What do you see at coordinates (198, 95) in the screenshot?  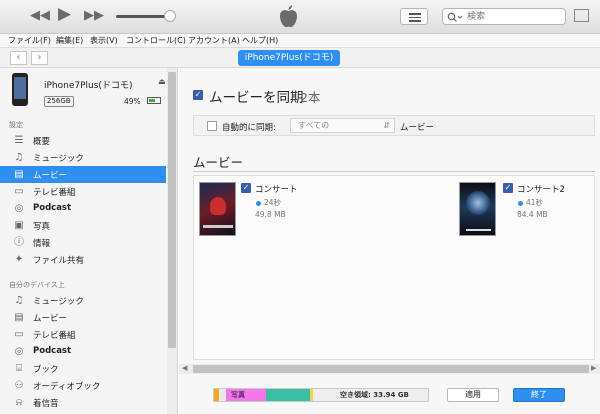 I see `sync-movies-checkbox: ✓` at bounding box center [198, 95].